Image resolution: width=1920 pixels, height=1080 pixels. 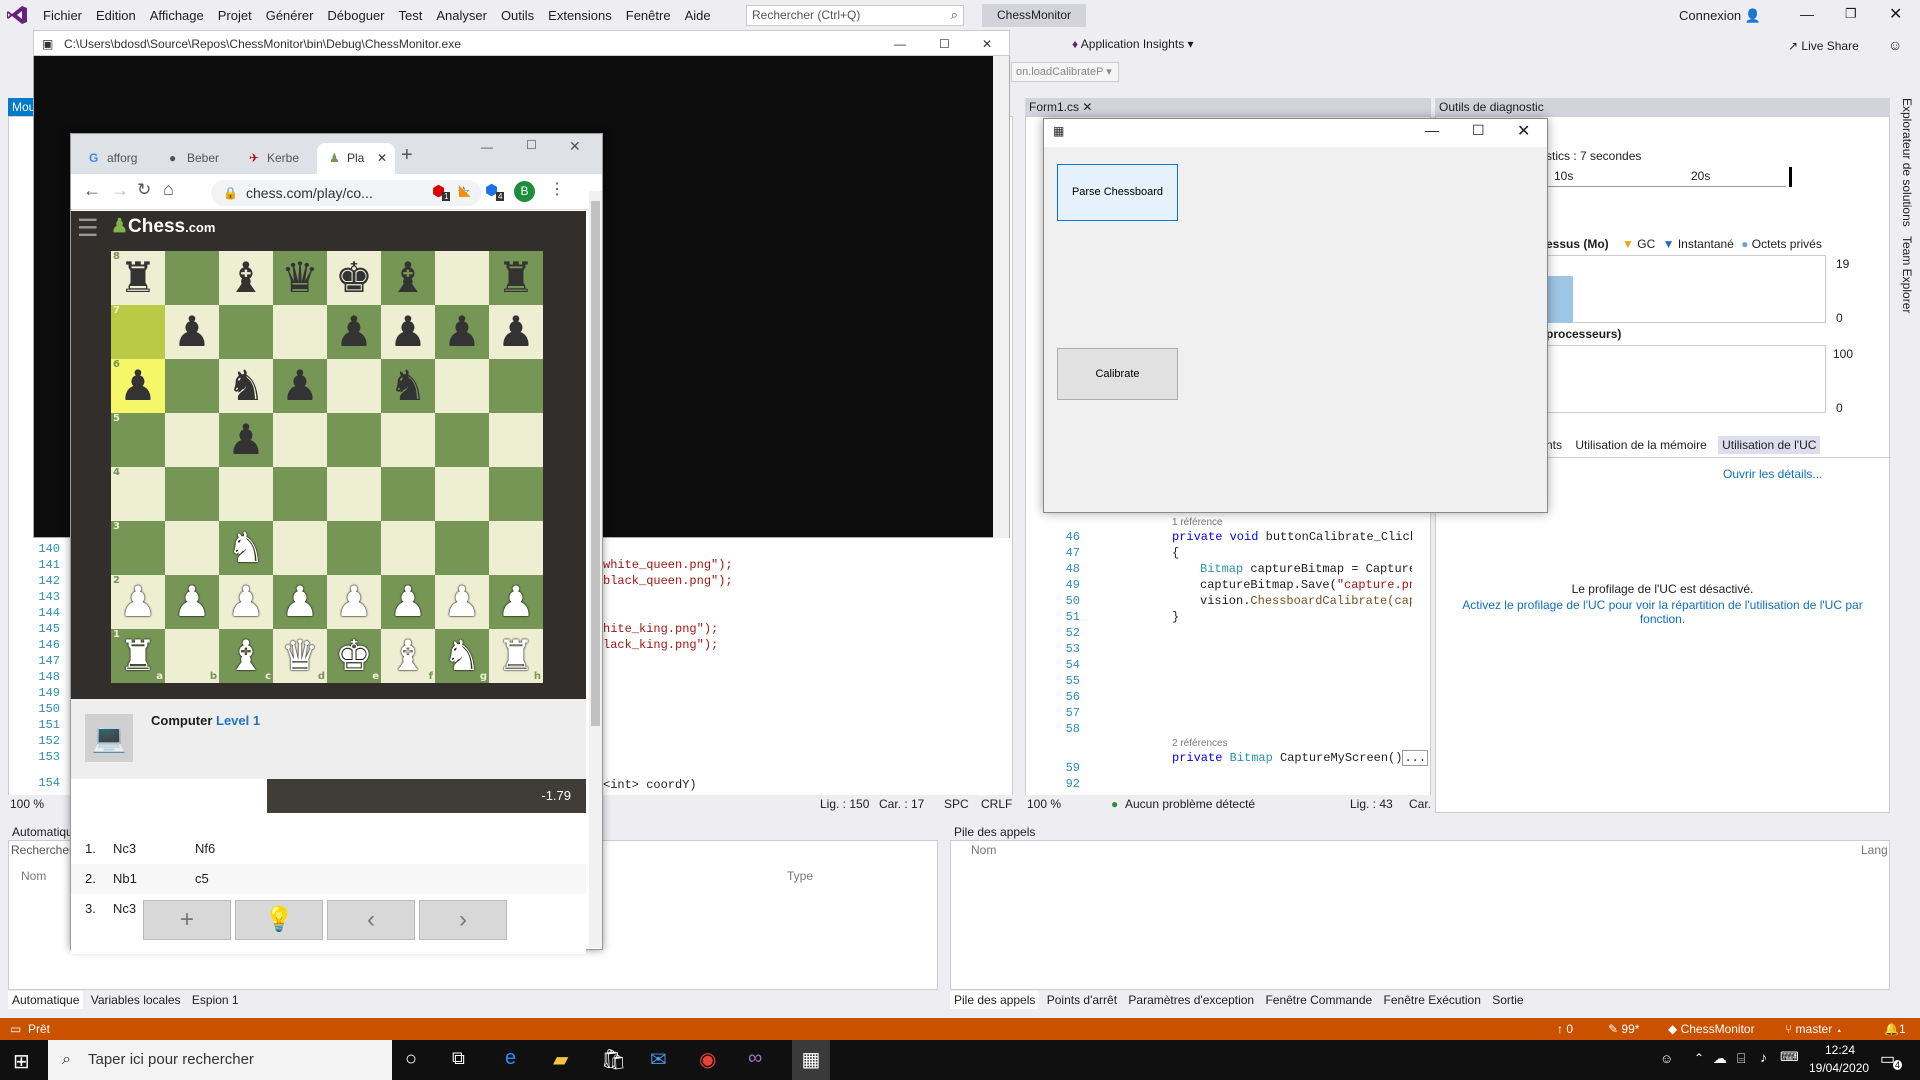 What do you see at coordinates (531, 145) in the screenshot?
I see `chrome-maximize-button: ☐` at bounding box center [531, 145].